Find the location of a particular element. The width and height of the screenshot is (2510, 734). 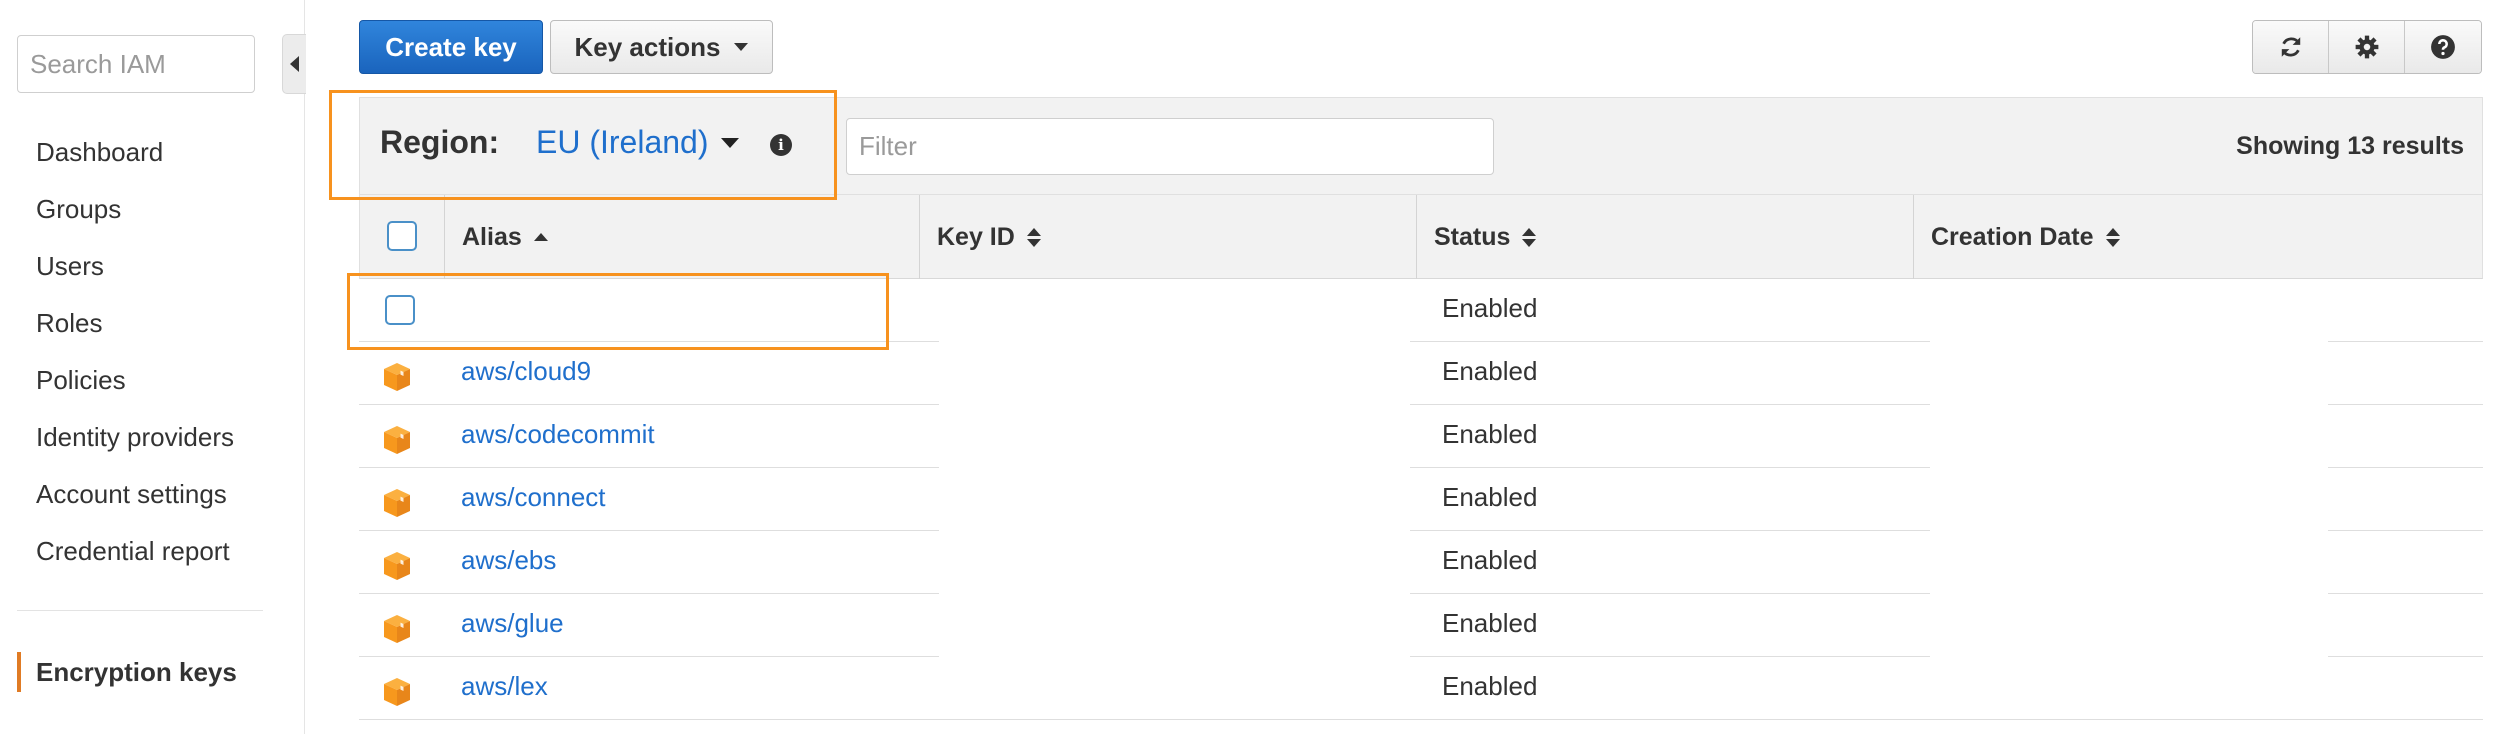

table-row: aws/codecommit Enabled is located at coordinates (1421, 436).